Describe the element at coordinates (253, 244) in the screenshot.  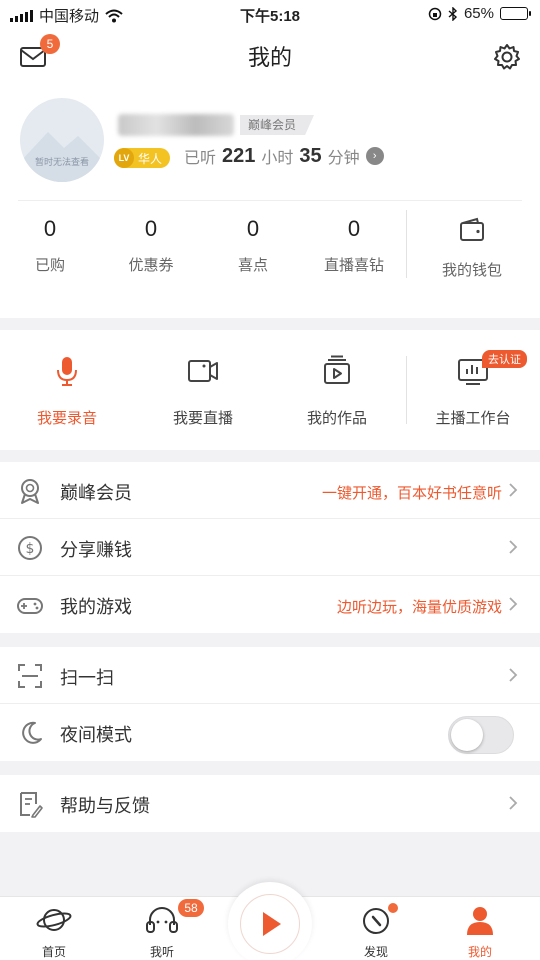
I see `stat-xidian: 0 喜点` at that location.